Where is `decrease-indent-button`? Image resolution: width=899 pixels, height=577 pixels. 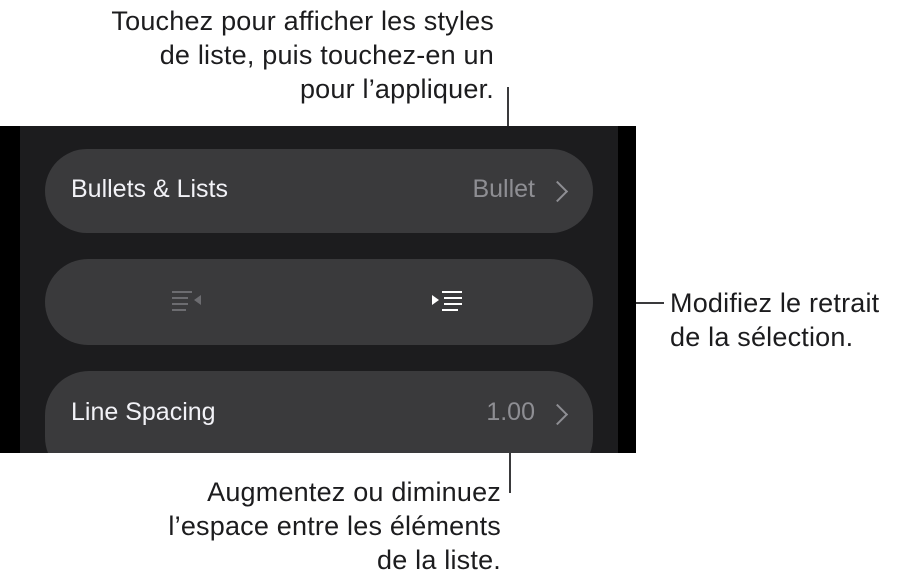
decrease-indent-button is located at coordinates (188, 302).